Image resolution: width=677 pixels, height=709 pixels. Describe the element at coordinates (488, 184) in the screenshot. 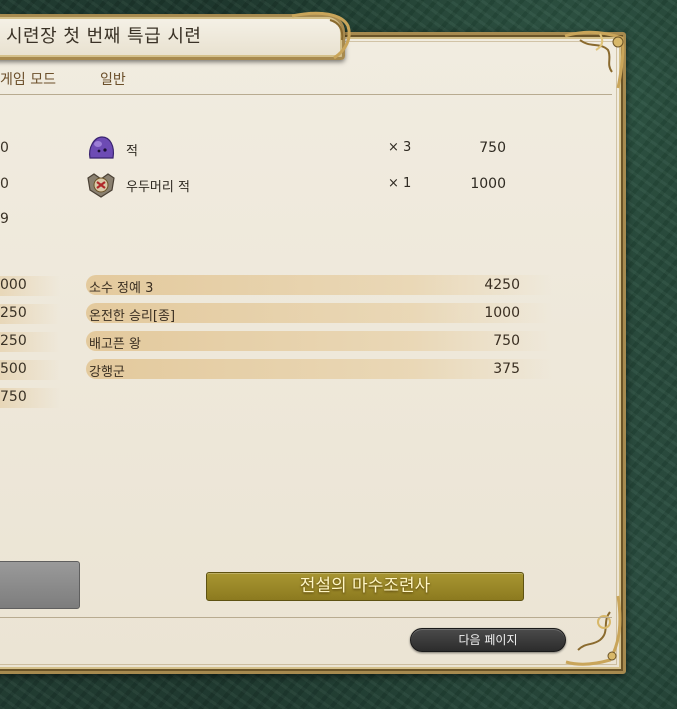

I see `enemy-score: 1000` at that location.